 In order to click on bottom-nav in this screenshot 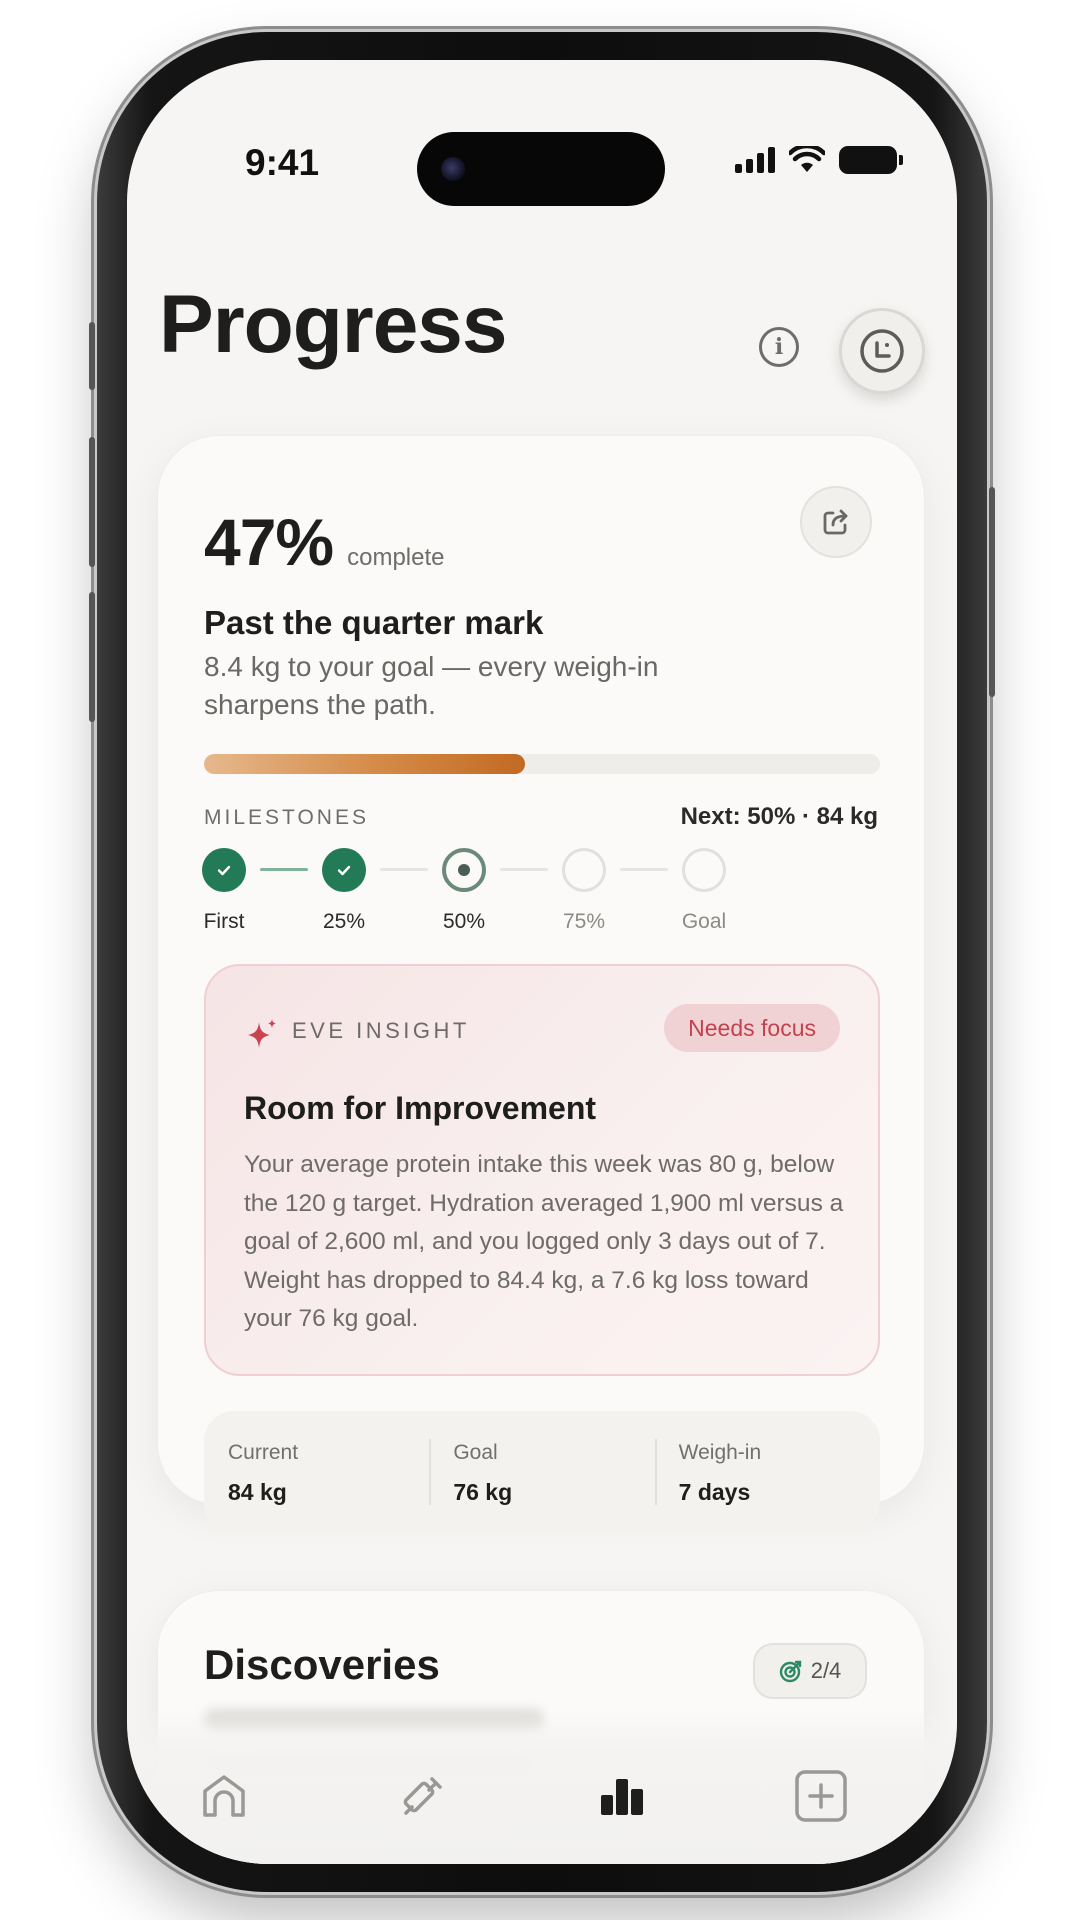, I will do `click(542, 1787)`.